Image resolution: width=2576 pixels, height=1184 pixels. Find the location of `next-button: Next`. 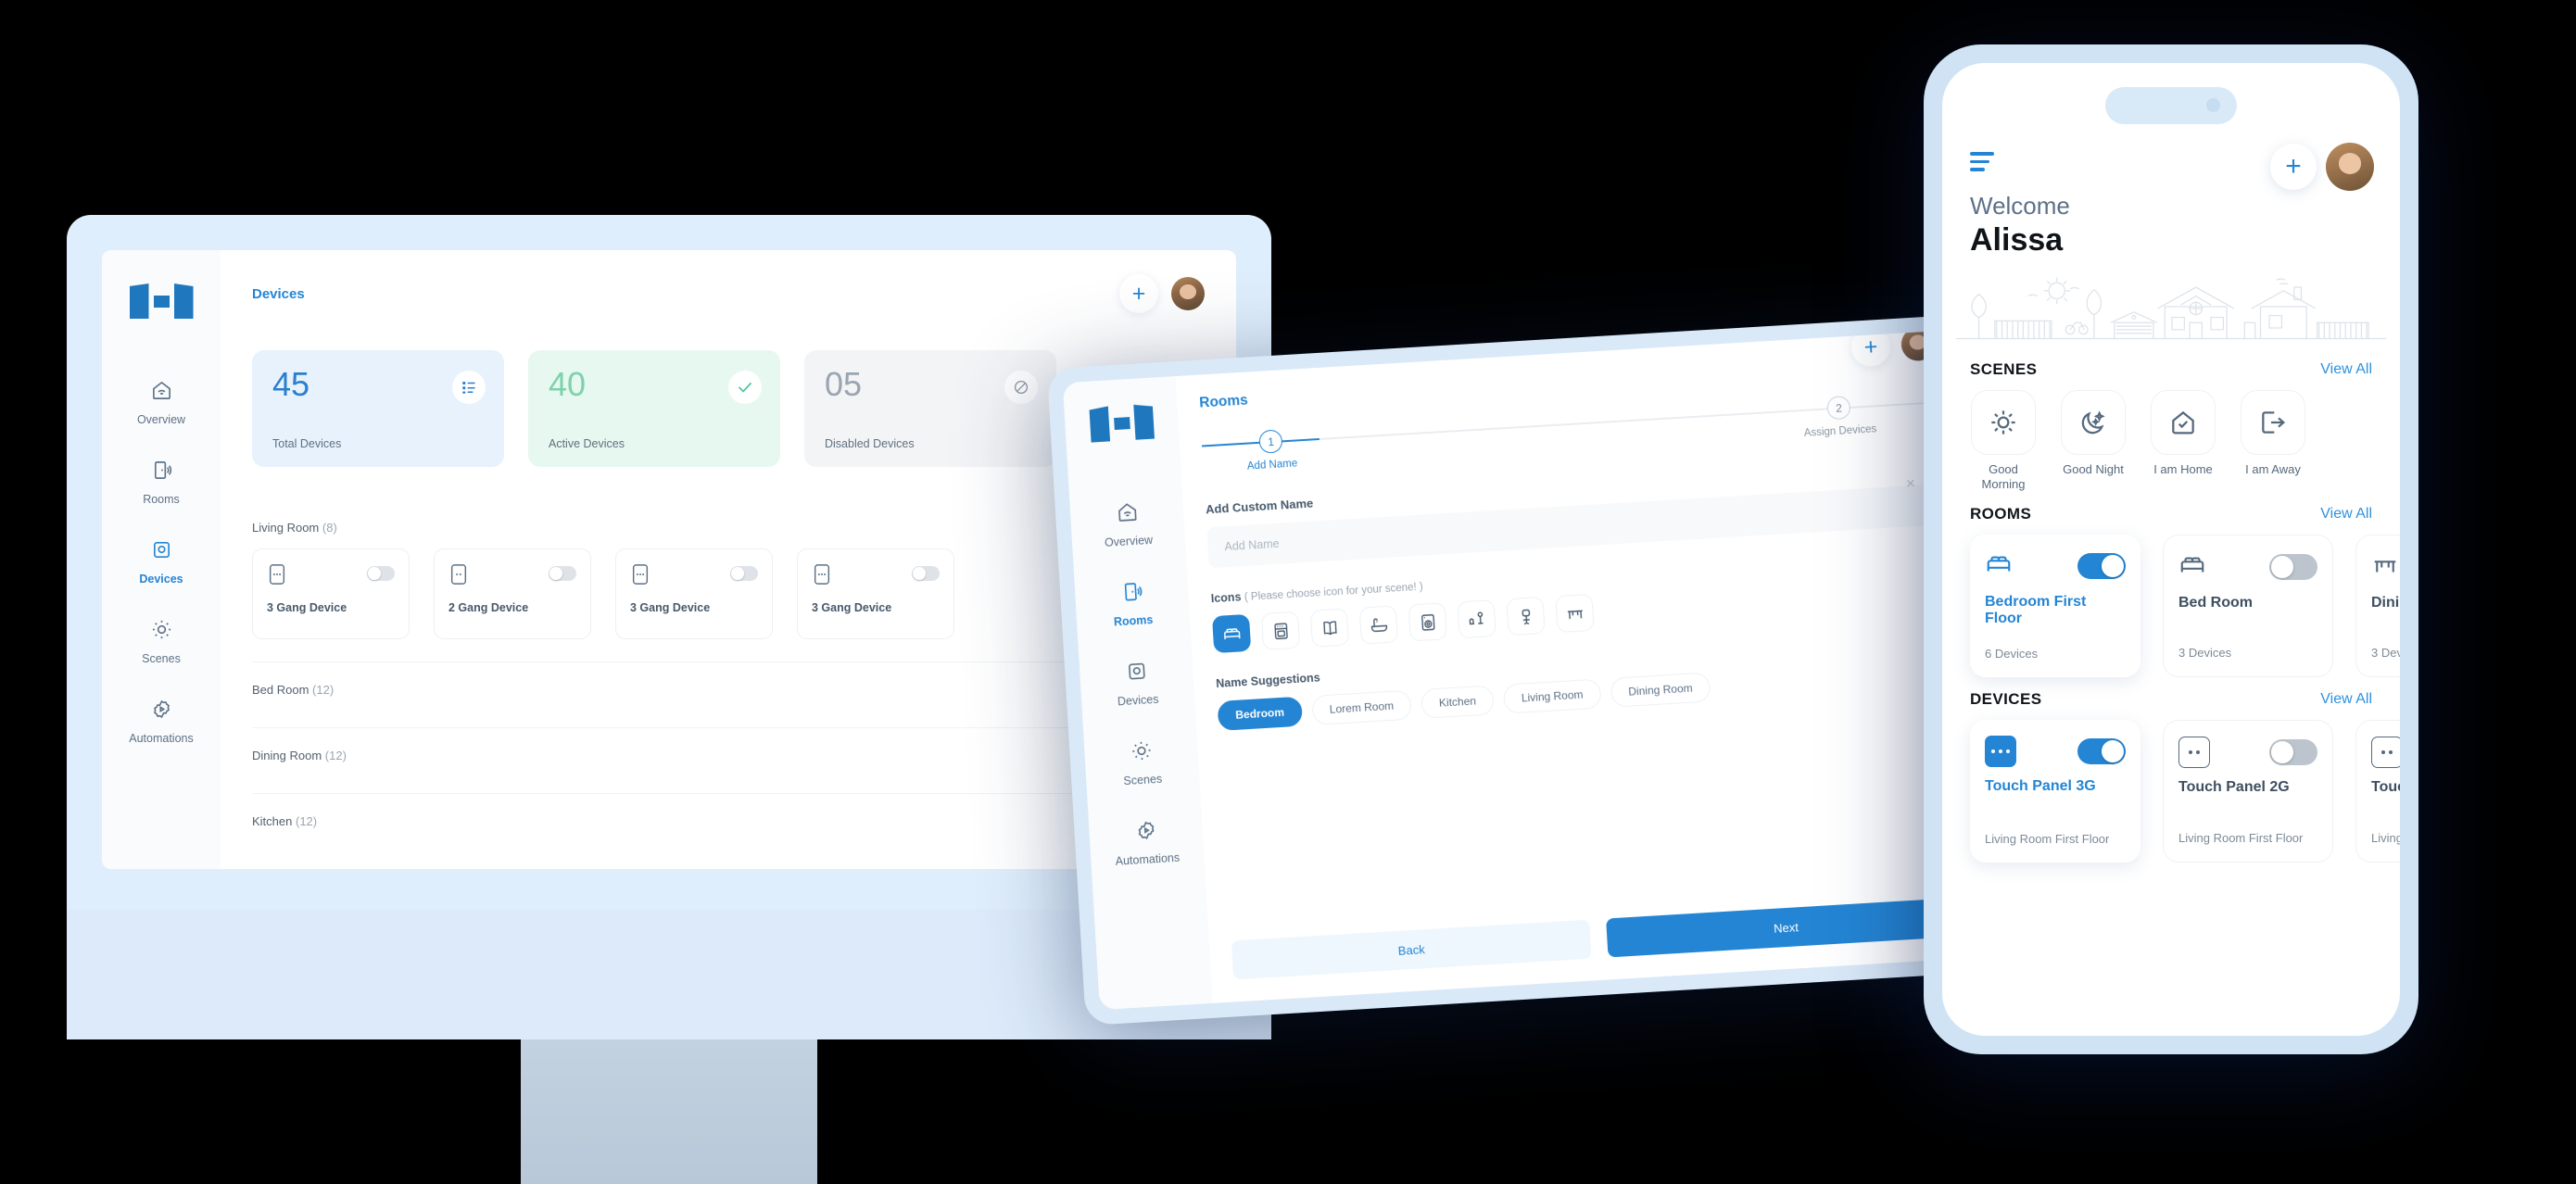

next-button: Next is located at coordinates (1786, 927).